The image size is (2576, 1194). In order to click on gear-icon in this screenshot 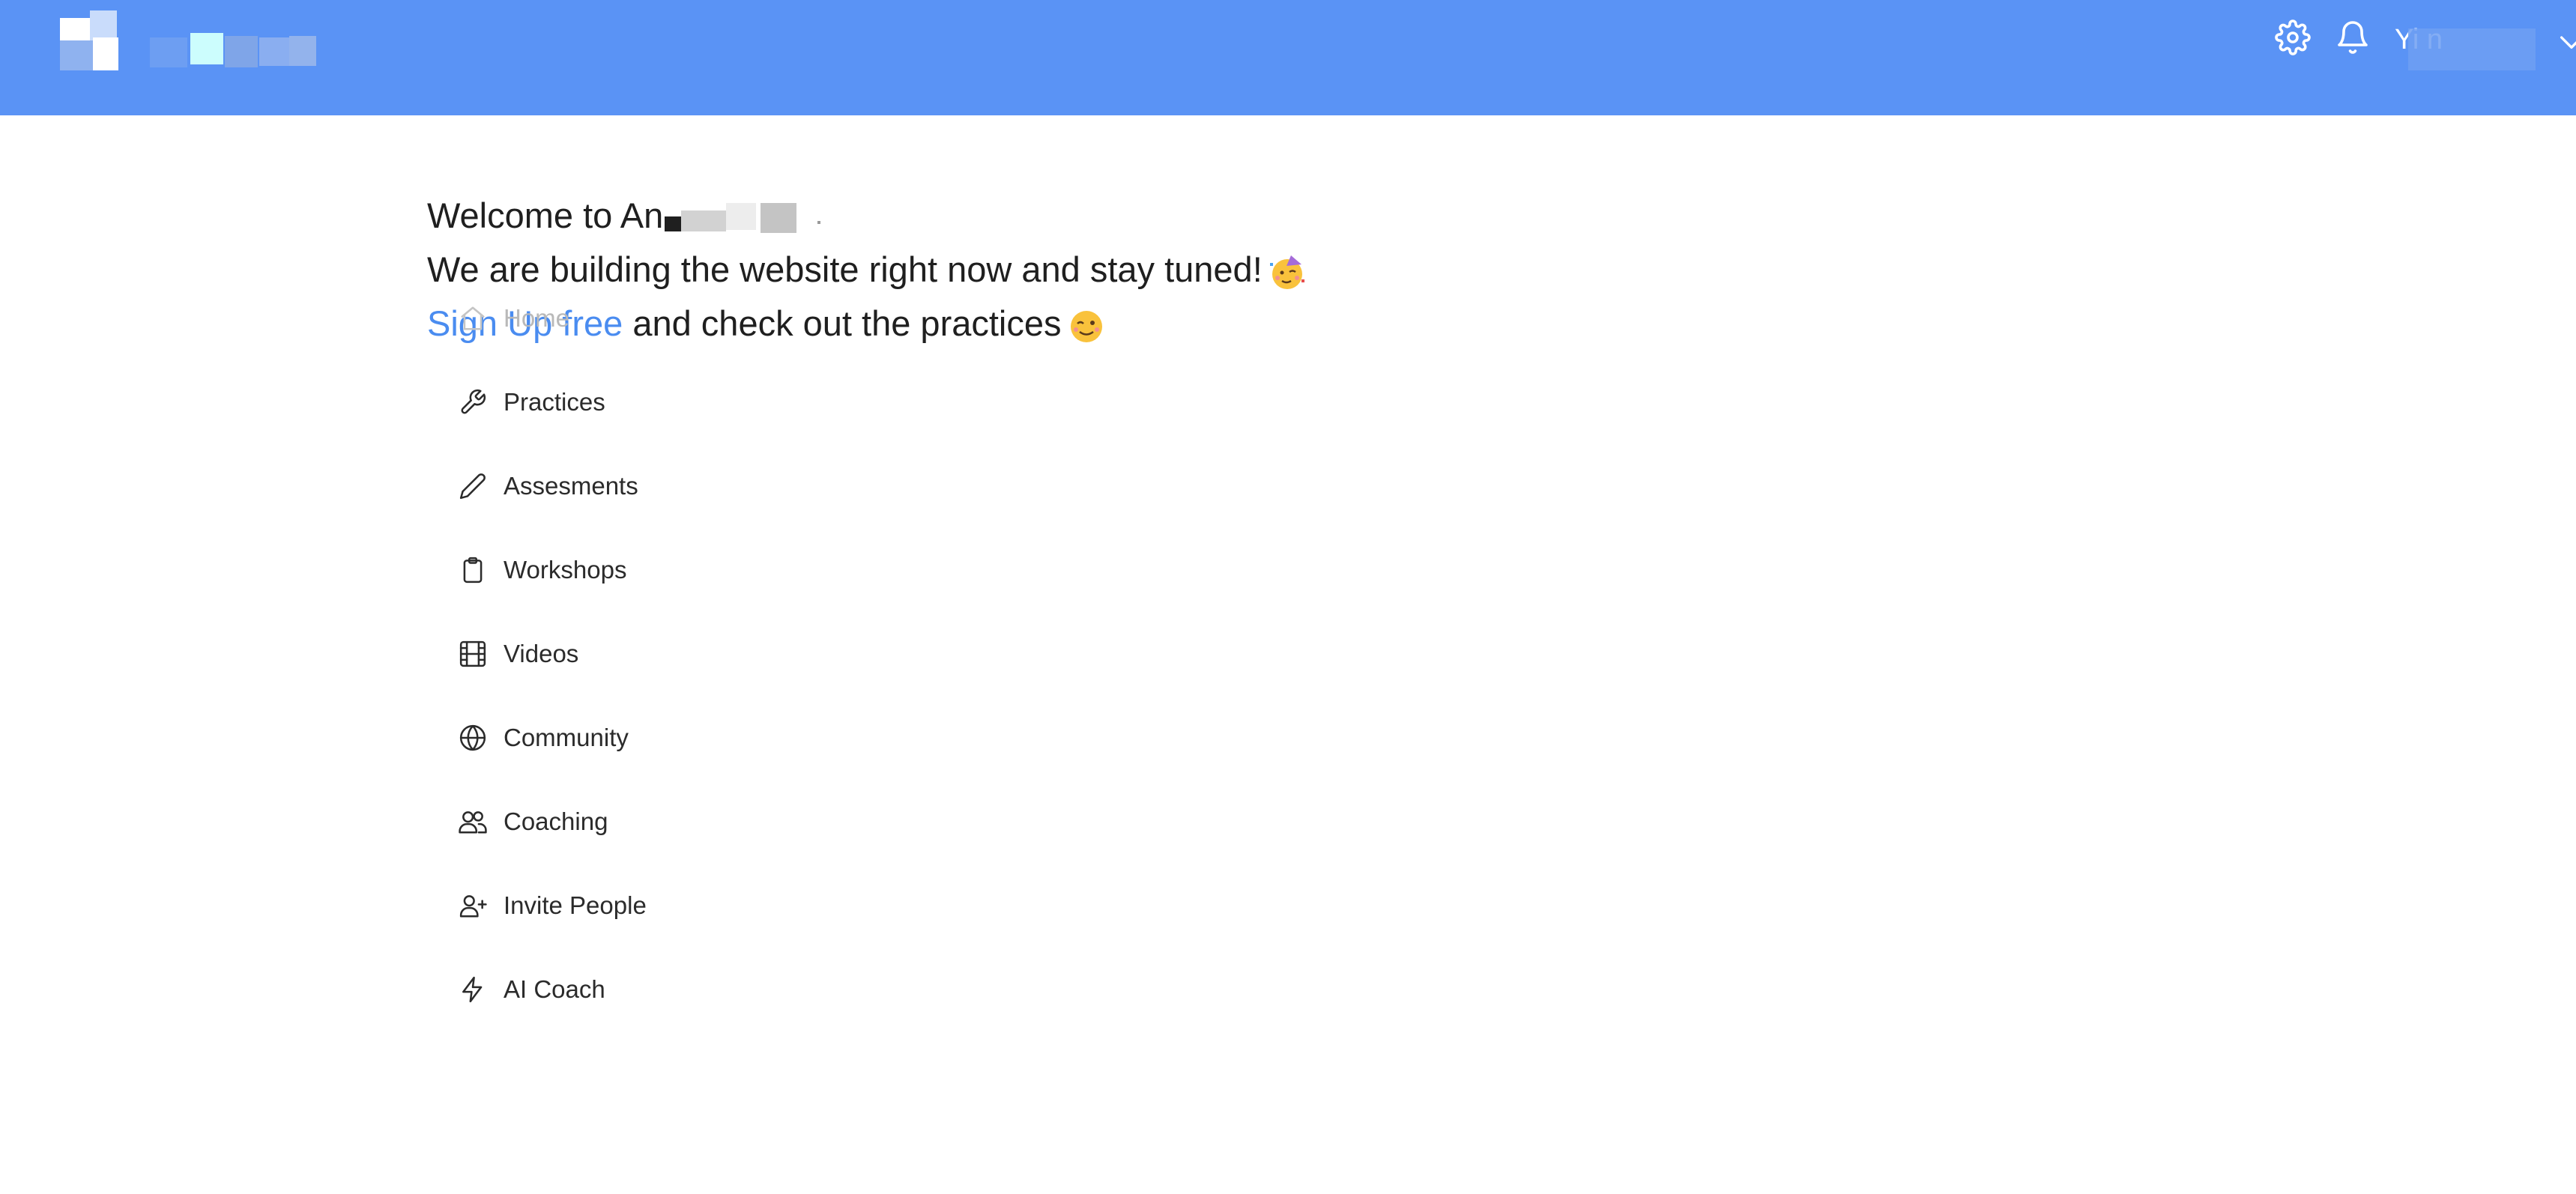, I will do `click(2293, 37)`.